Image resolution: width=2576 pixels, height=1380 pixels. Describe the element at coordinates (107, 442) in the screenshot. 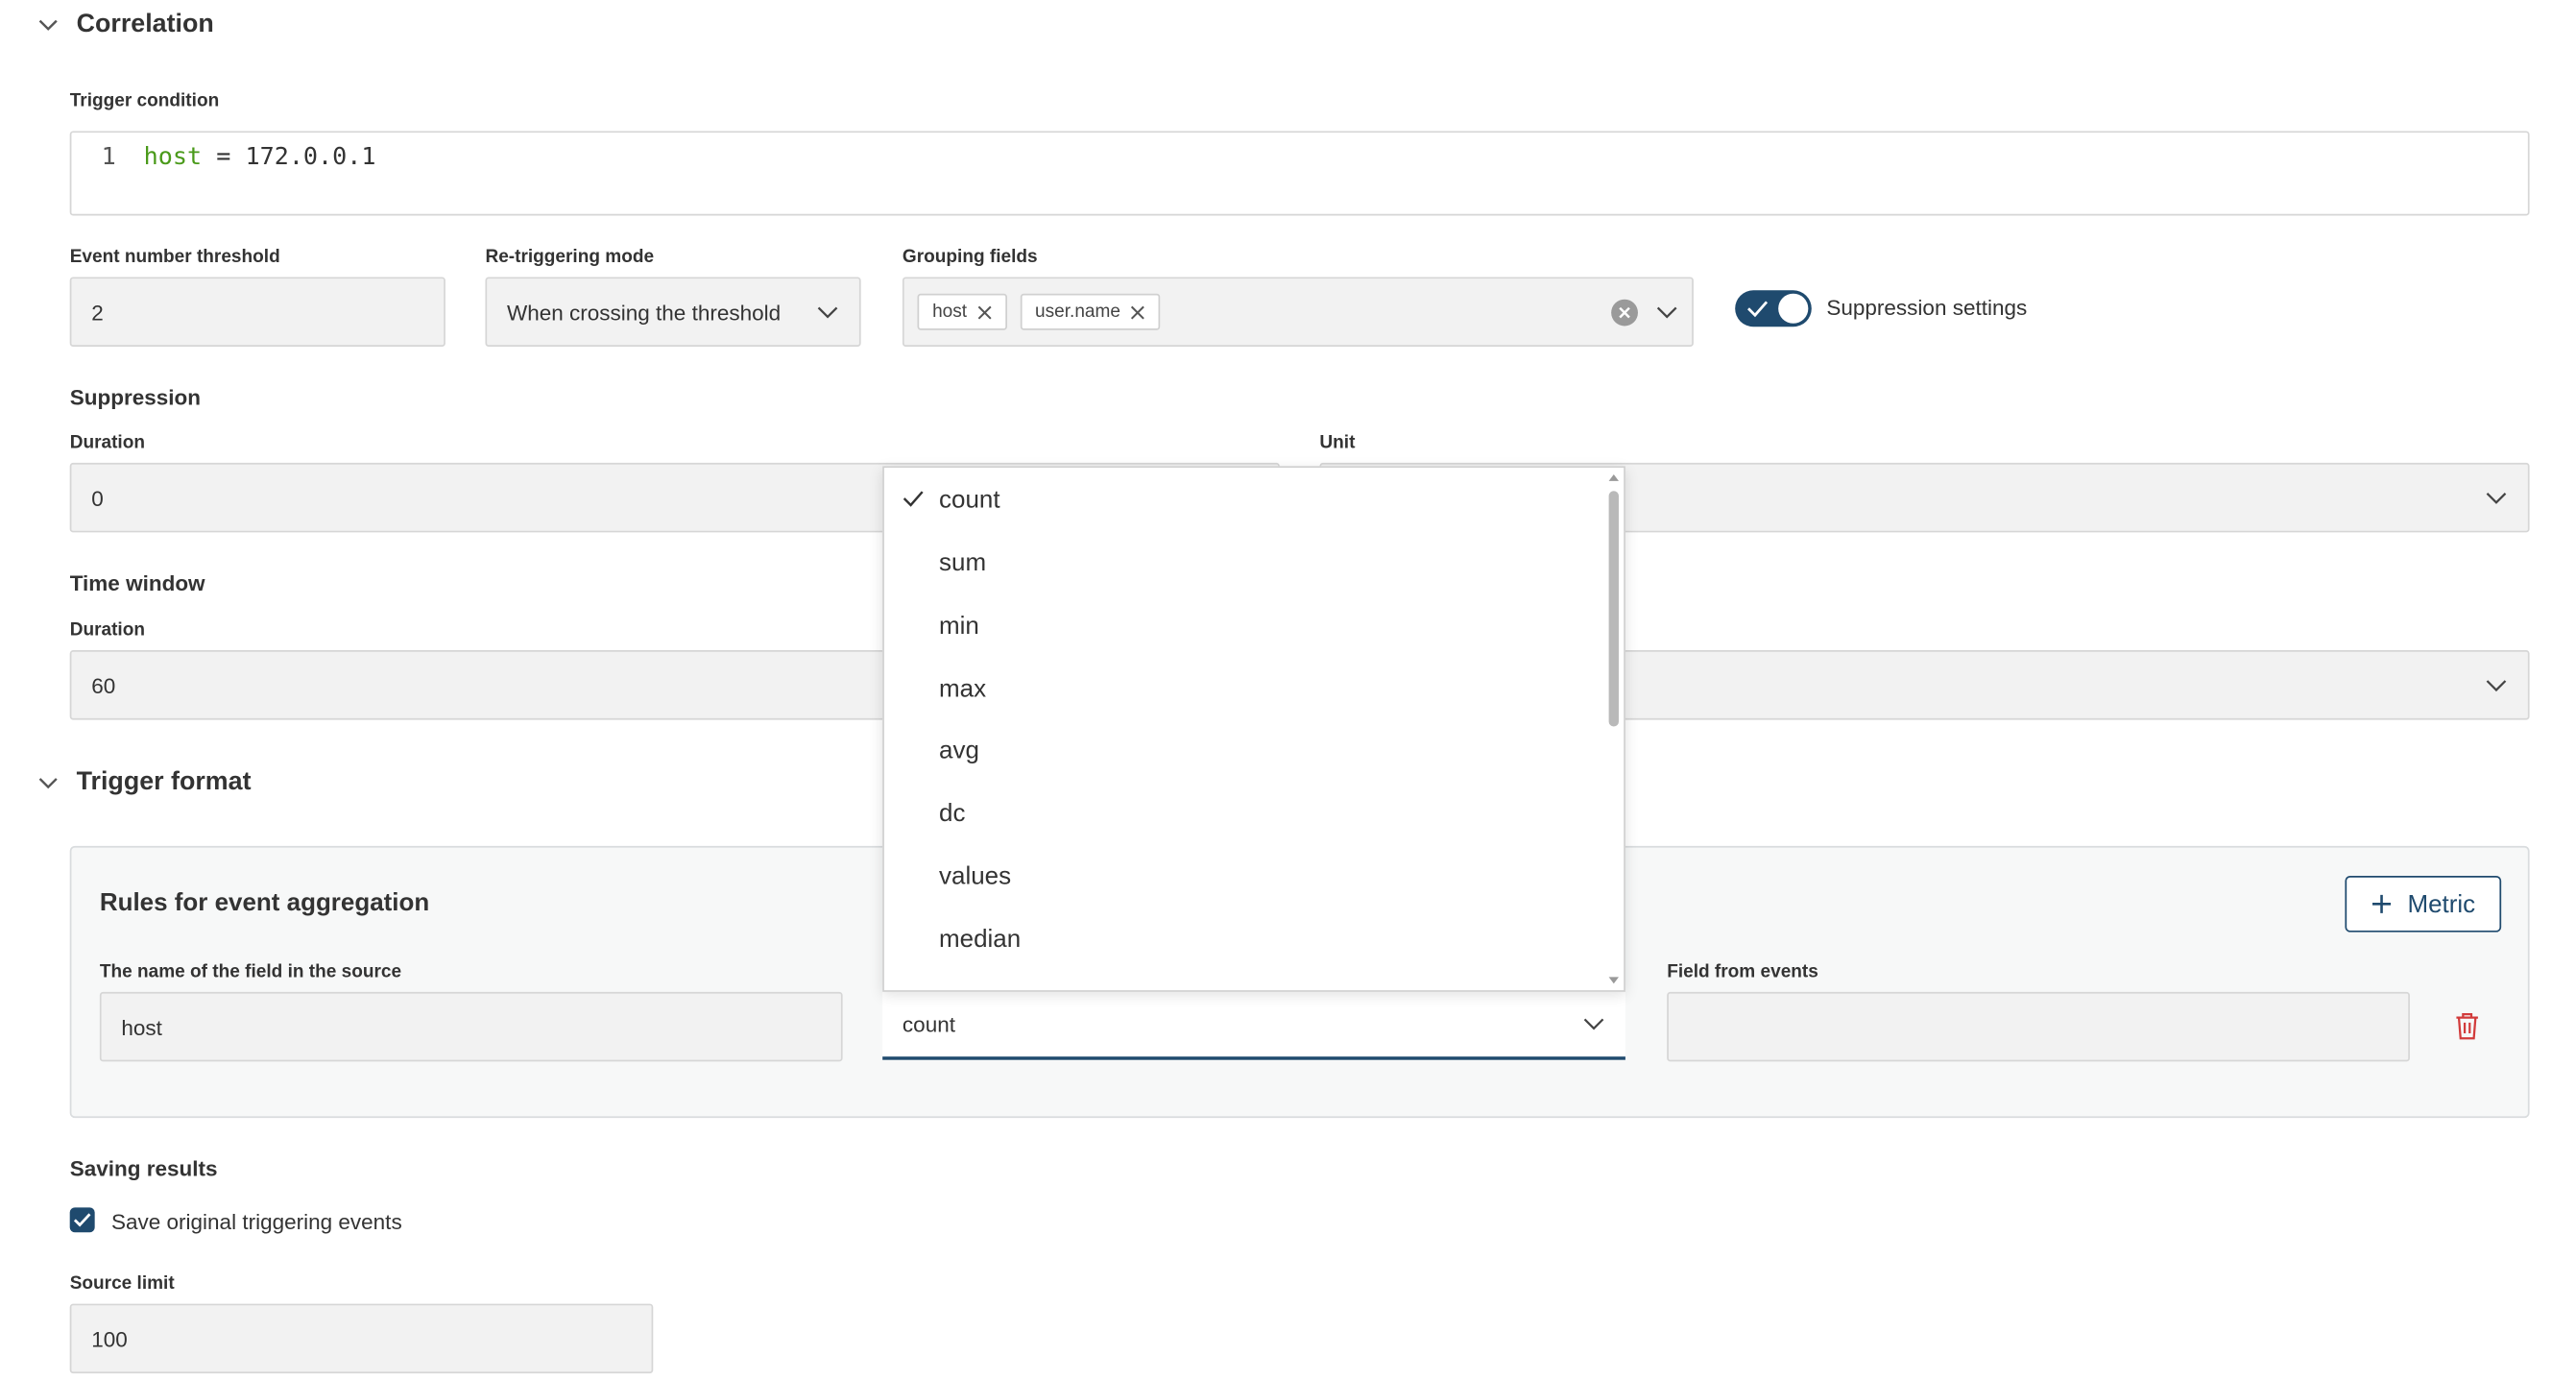

I see `suppression-duration-label: Duration` at that location.